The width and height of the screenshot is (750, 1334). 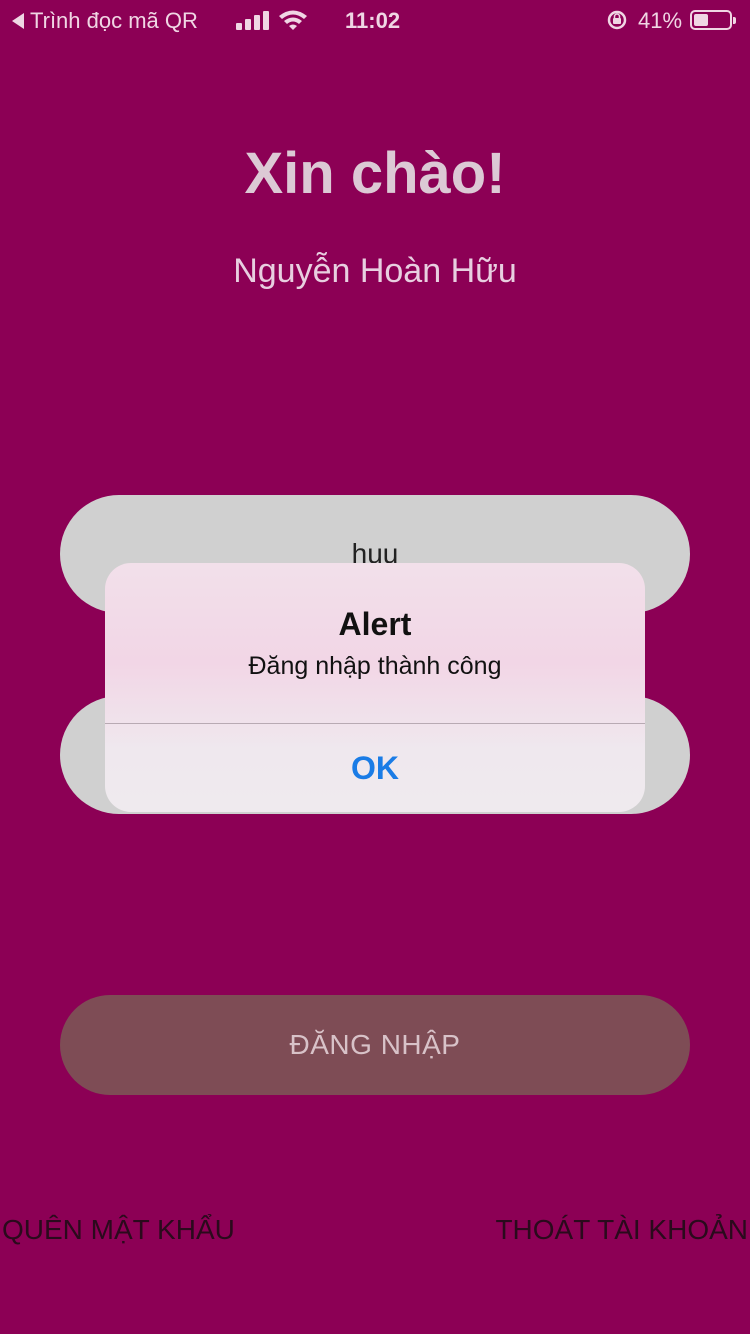 What do you see at coordinates (375, 624) in the screenshot?
I see `alert-title: Alert` at bounding box center [375, 624].